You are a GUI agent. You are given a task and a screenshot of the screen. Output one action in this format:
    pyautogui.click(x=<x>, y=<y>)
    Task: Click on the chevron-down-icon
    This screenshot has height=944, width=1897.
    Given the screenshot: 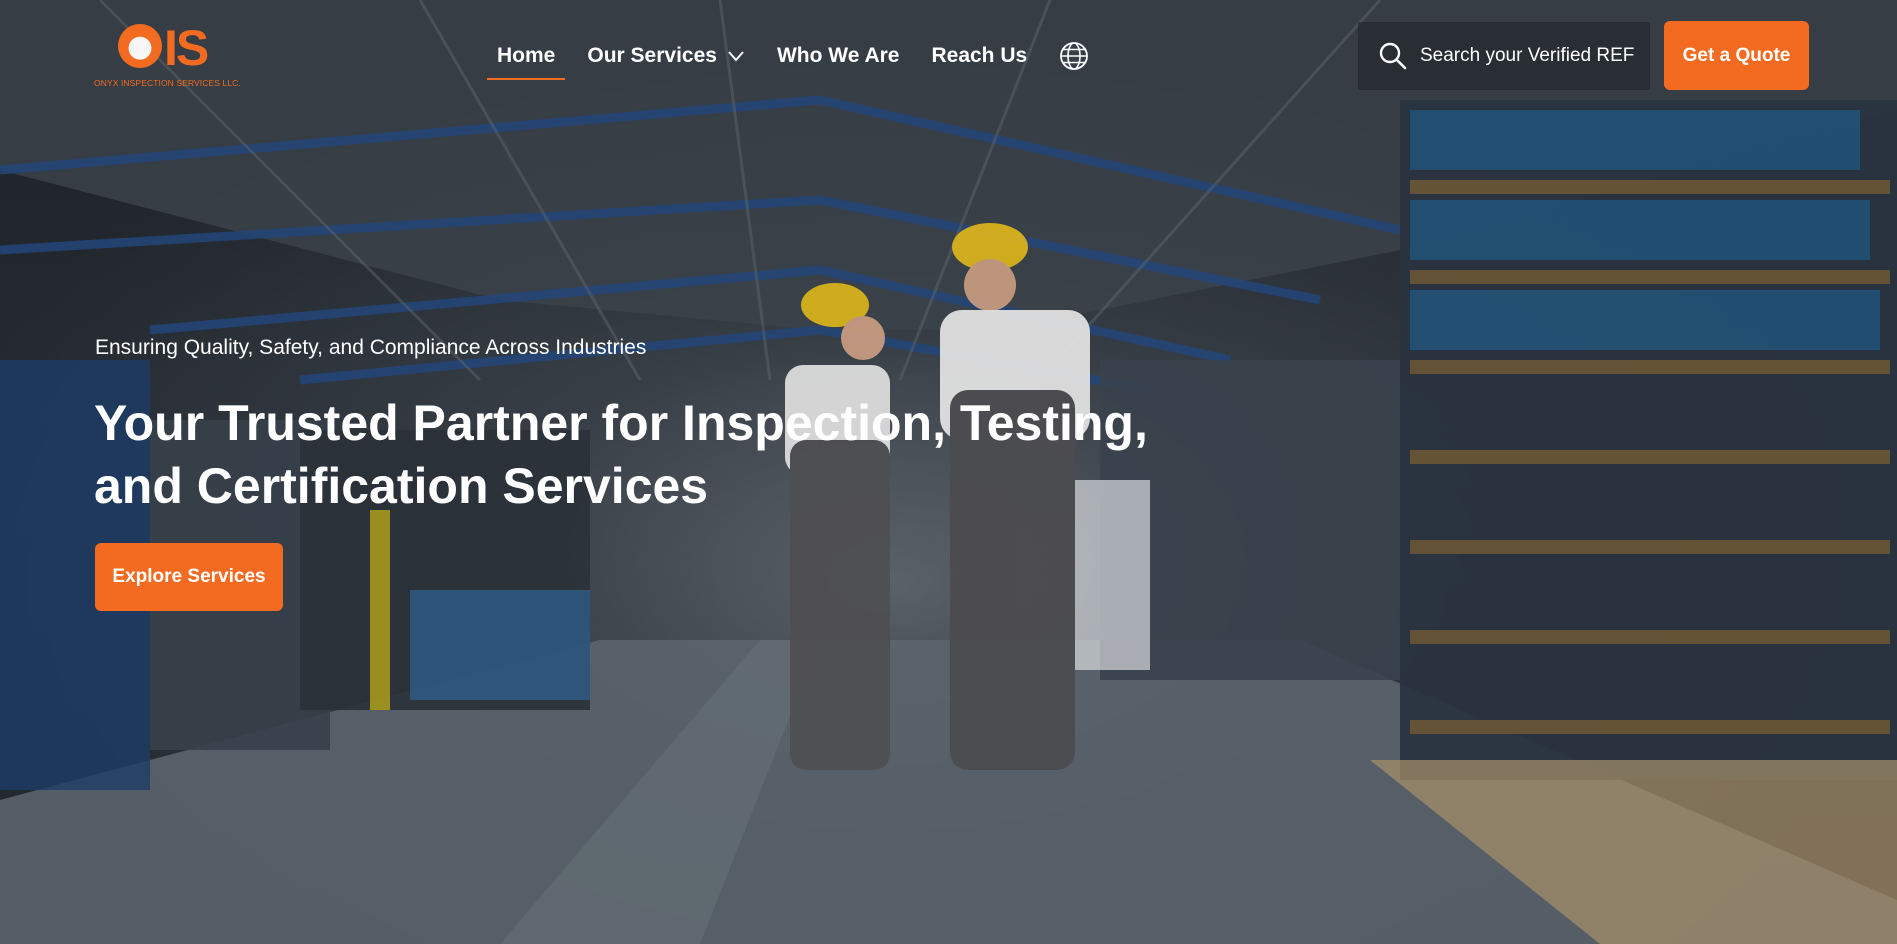 What is the action you would take?
    pyautogui.click(x=736, y=56)
    